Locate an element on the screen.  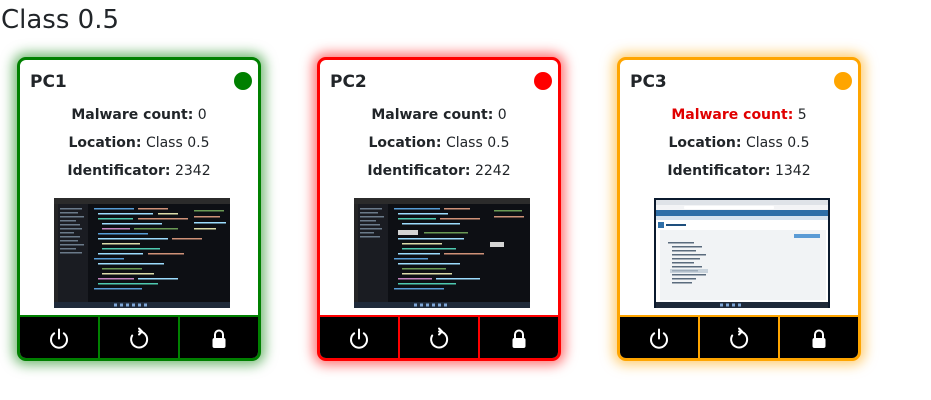
identificator-row: Identificator: 1342 is located at coordinates (739, 171).